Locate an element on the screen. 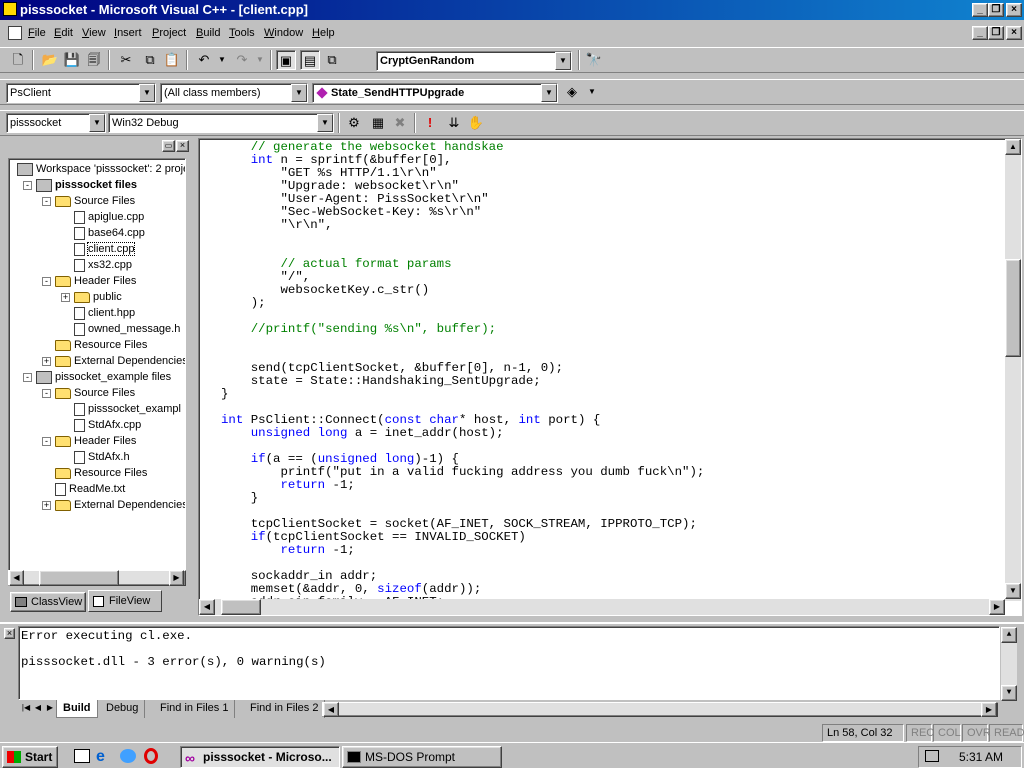 The height and width of the screenshot is (768, 1024). doc-restore-button: ❐ is located at coordinates (996, 33).